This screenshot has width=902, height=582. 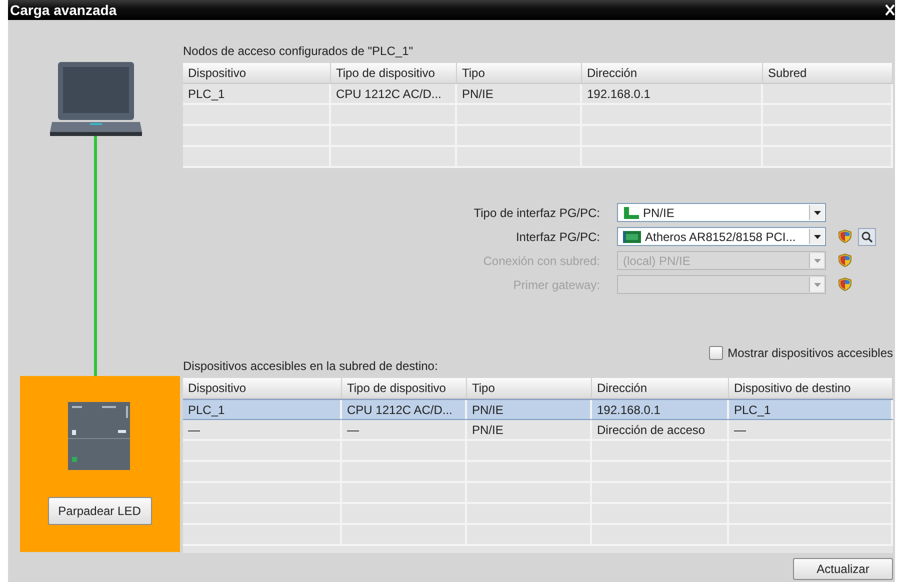 I want to click on network-card-icon, so click(x=632, y=236).